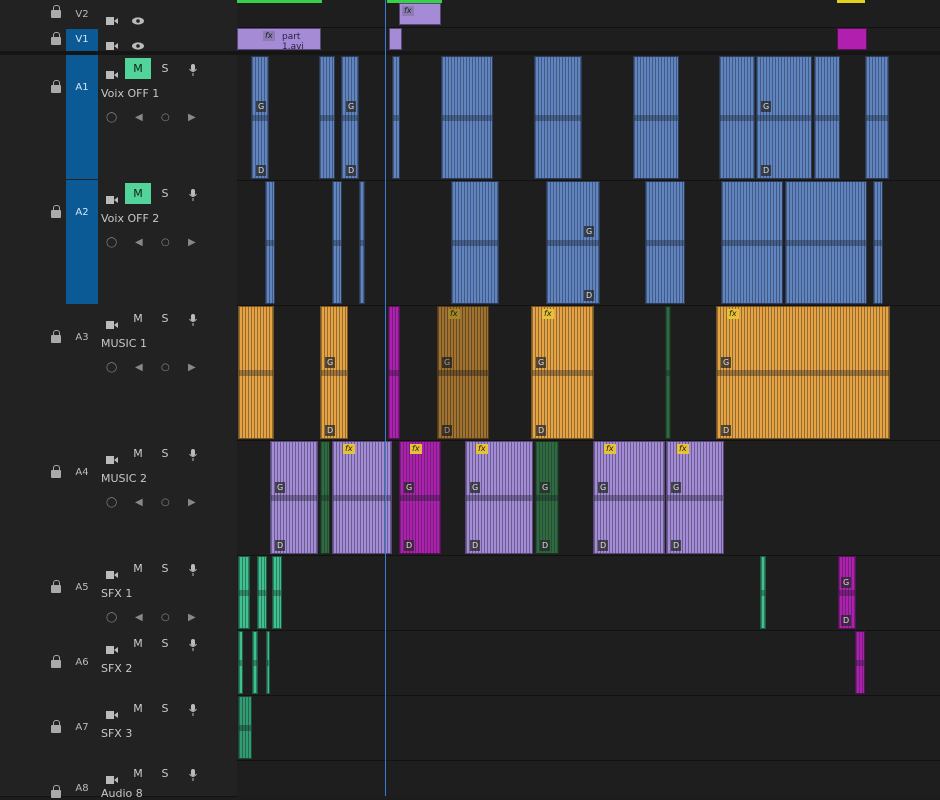 The image size is (940, 800). Describe the element at coordinates (588, 39) in the screenshot. I see `timeline-row-v1` at that location.